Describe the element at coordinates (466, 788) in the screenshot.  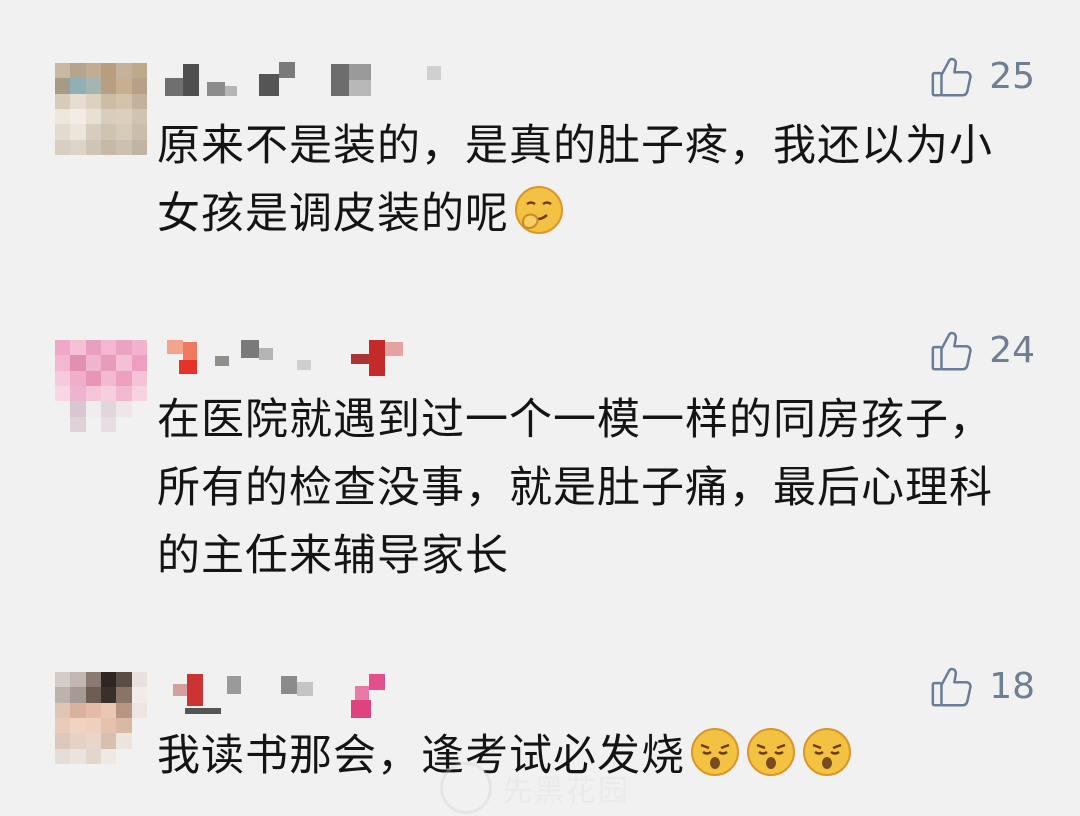
I see `watermark-logo-icon` at that location.